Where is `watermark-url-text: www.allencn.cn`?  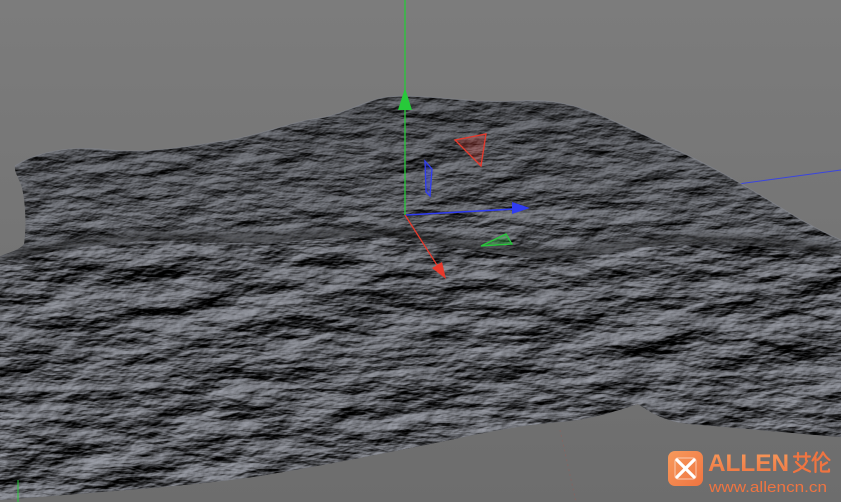 watermark-url-text: www.allencn.cn is located at coordinates (767, 487).